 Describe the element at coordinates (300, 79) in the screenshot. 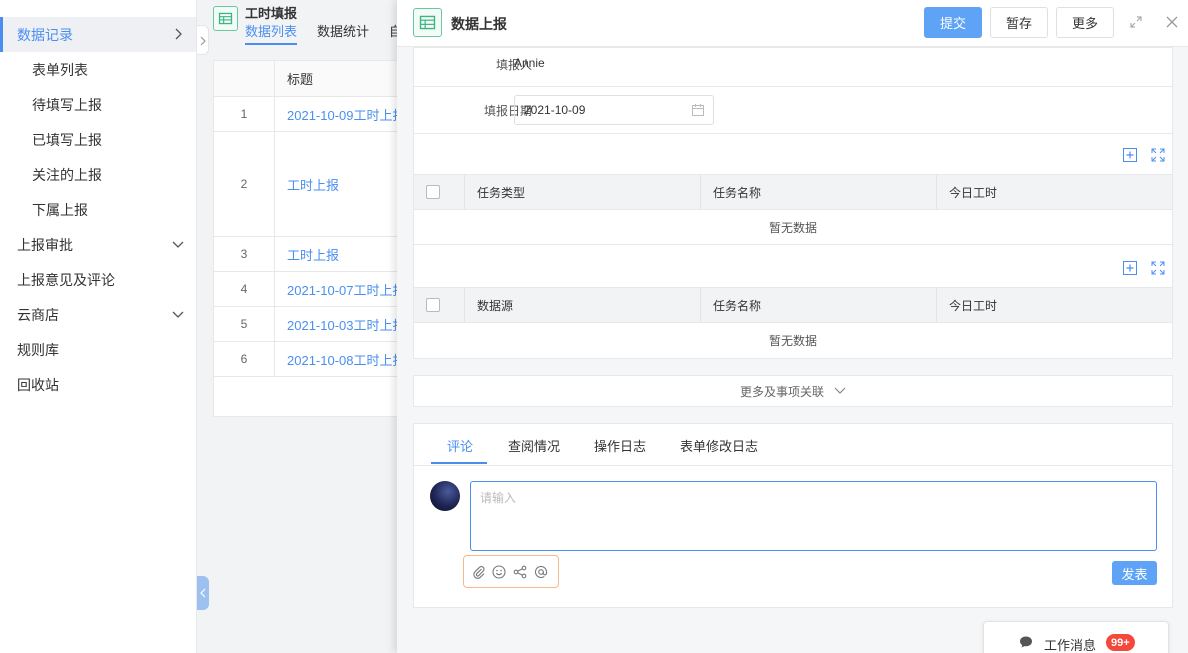

I see `table-header-title: 标题` at that location.